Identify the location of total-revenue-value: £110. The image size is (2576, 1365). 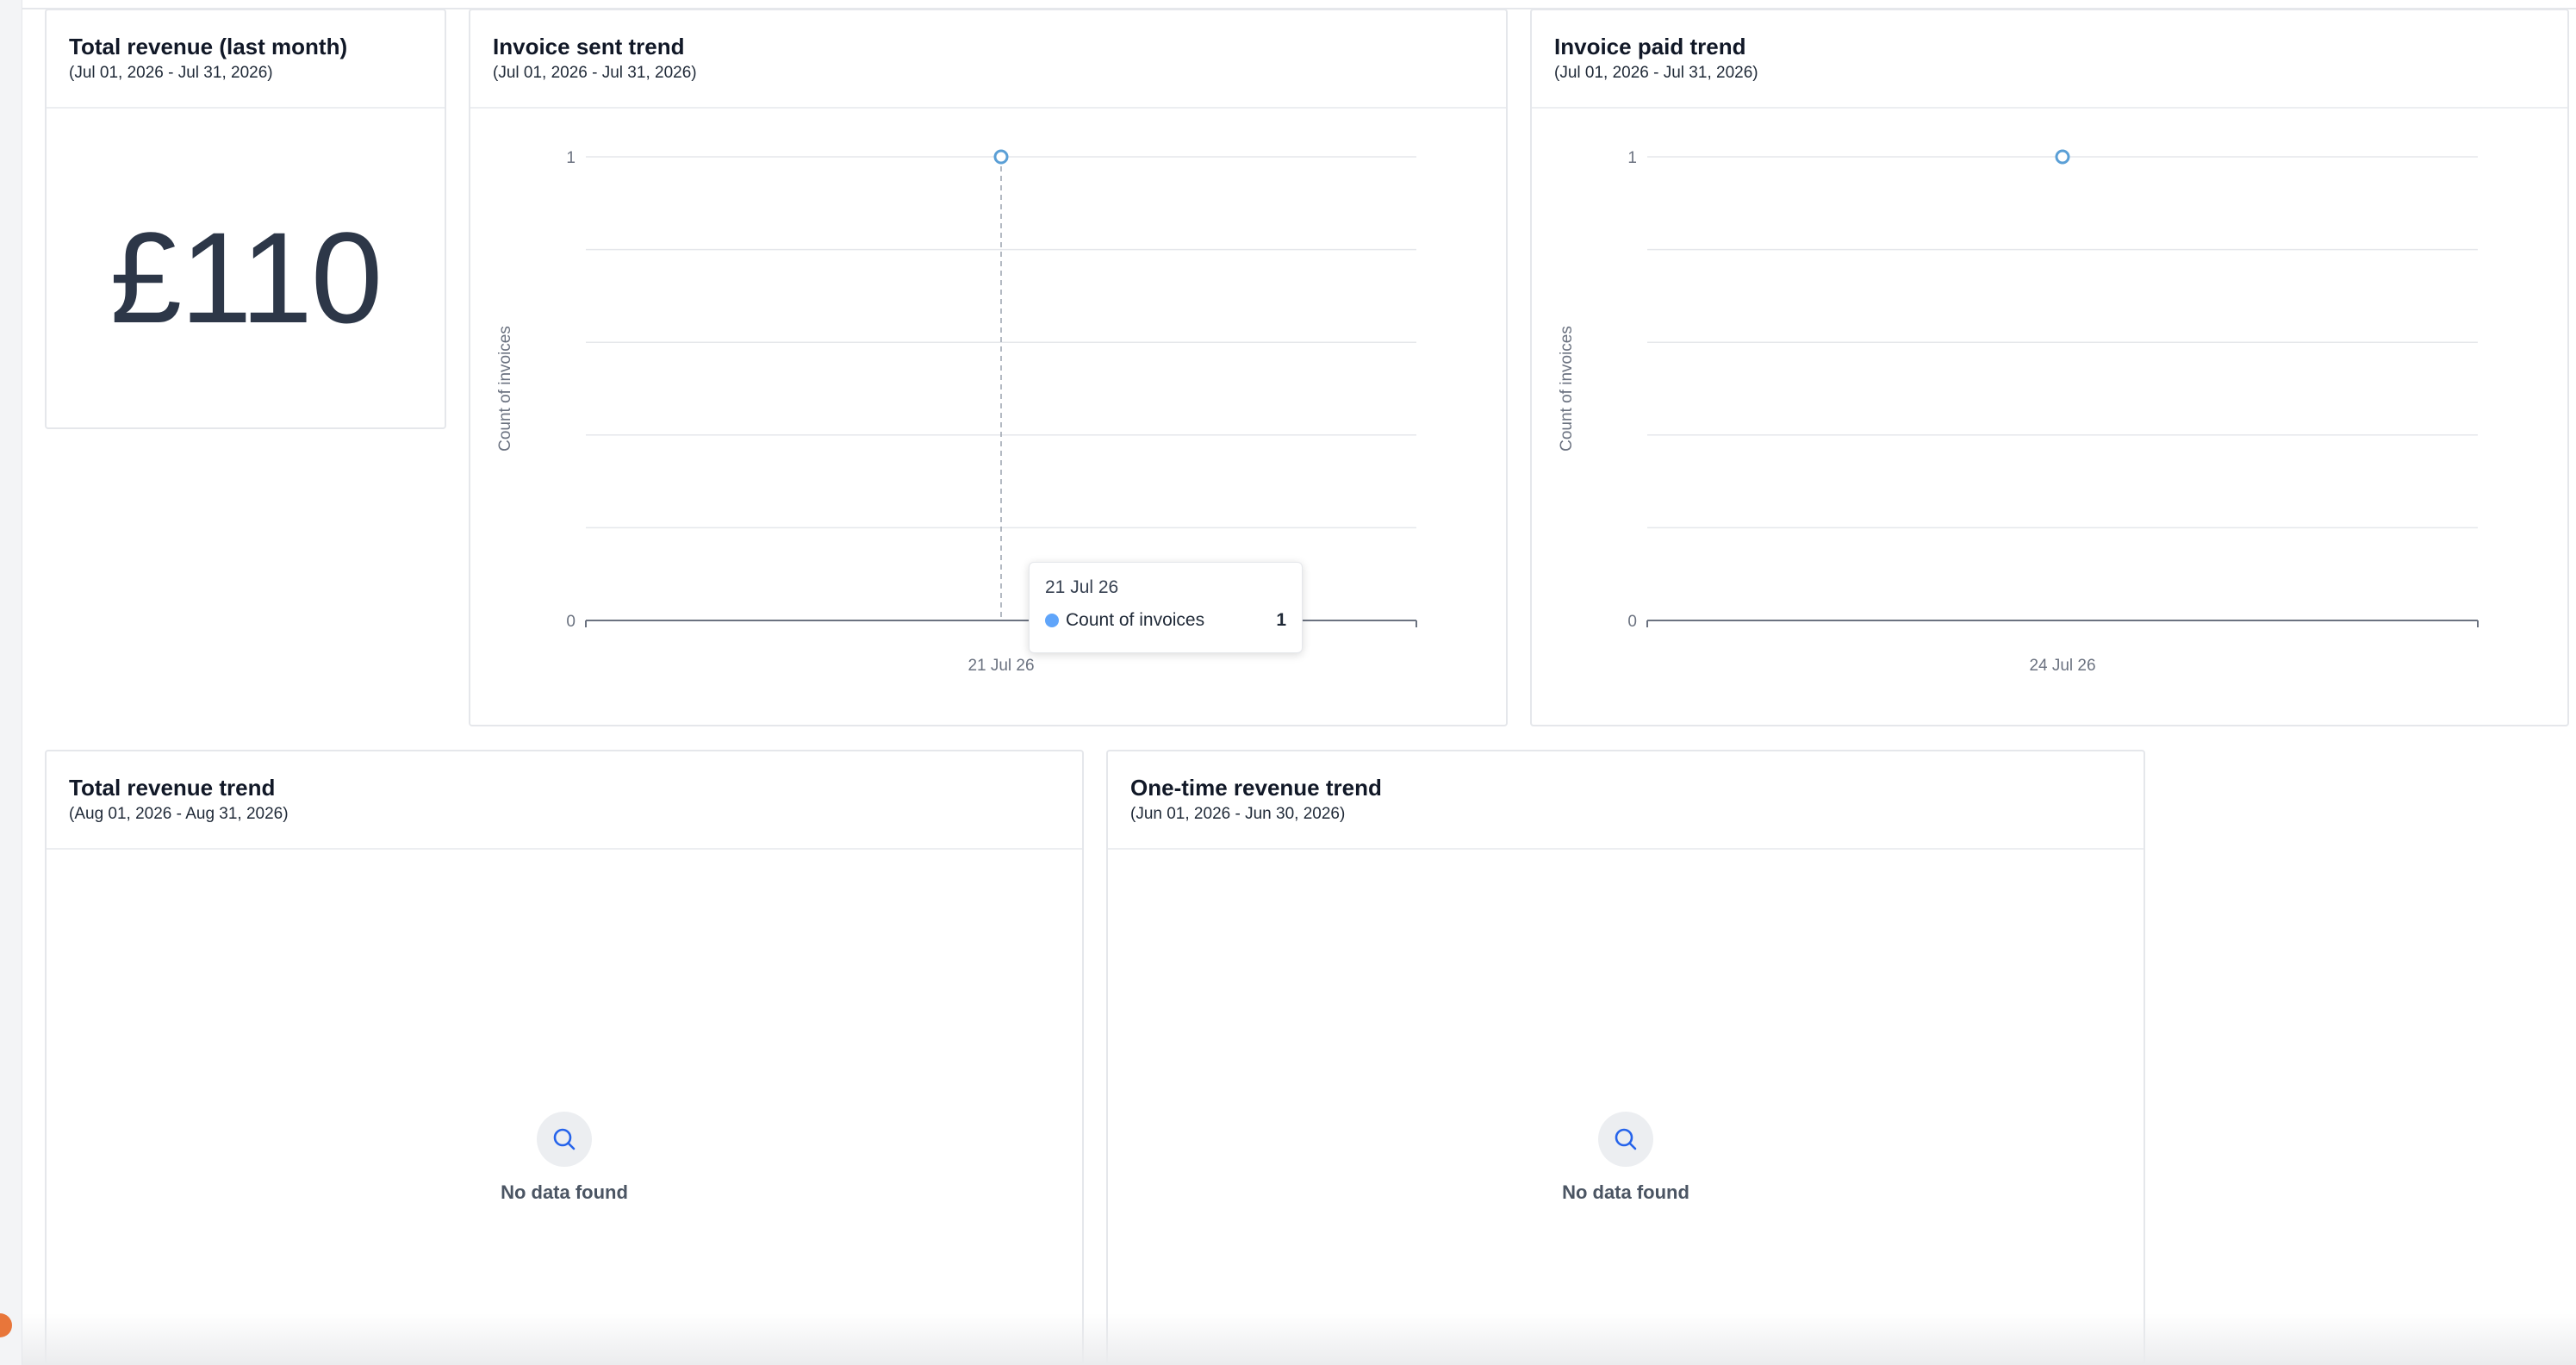
(246, 277).